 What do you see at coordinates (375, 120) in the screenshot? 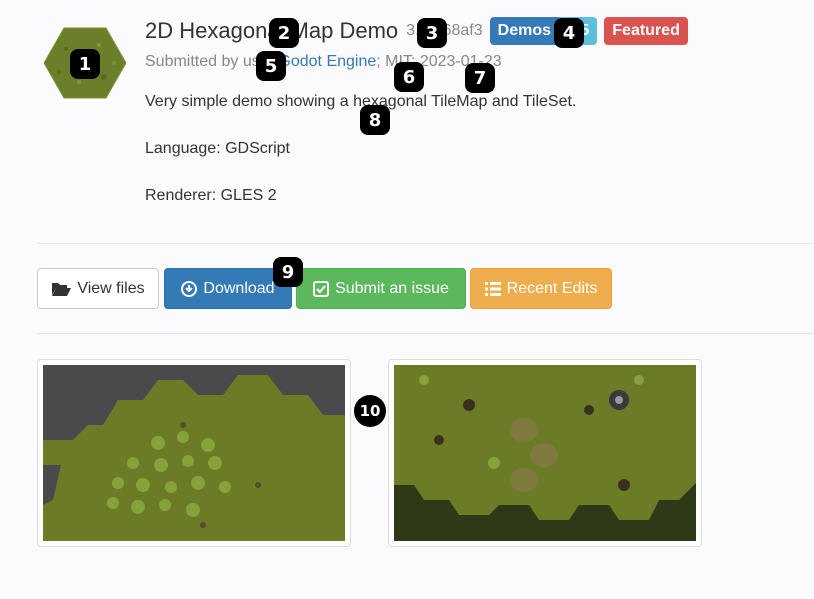
I see `marker-8: 8` at bounding box center [375, 120].